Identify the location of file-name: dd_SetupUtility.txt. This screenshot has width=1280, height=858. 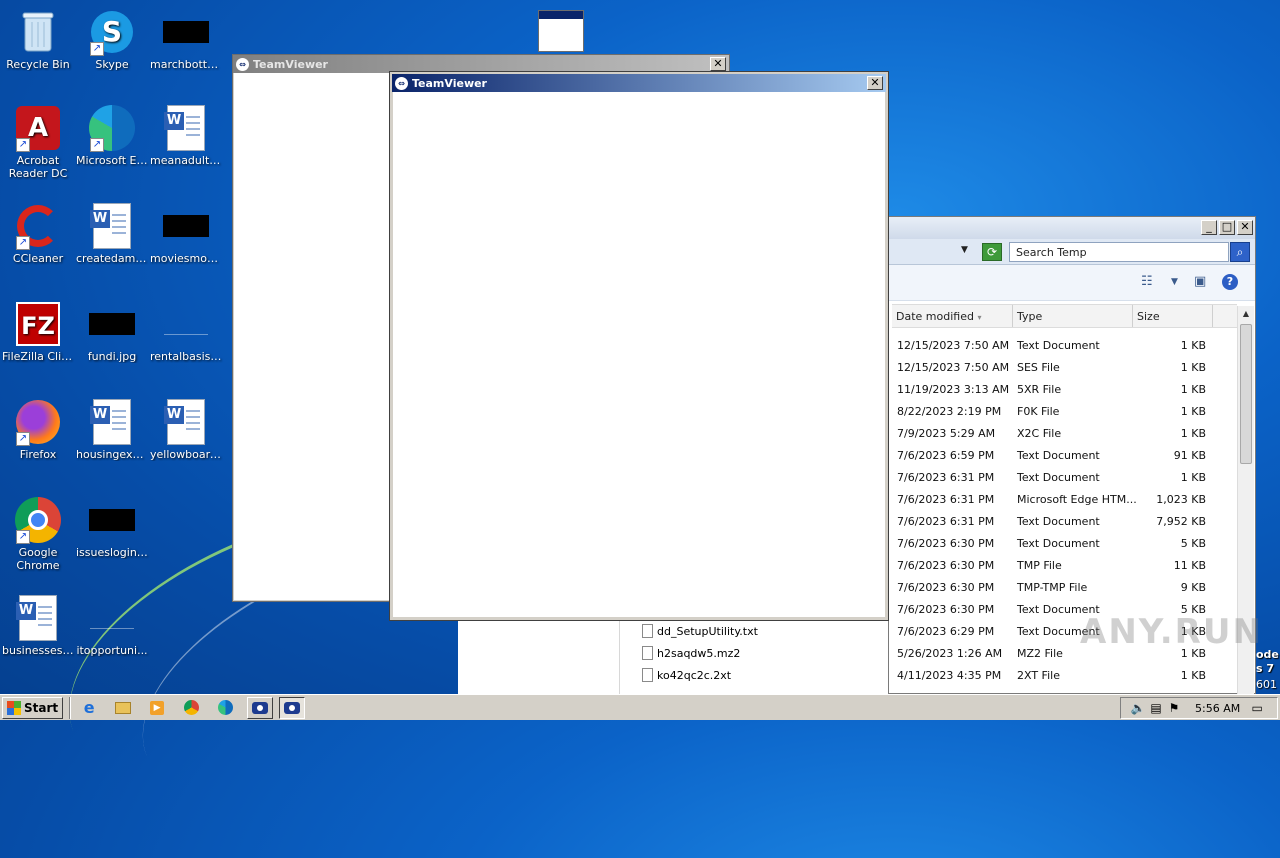
(707, 631).